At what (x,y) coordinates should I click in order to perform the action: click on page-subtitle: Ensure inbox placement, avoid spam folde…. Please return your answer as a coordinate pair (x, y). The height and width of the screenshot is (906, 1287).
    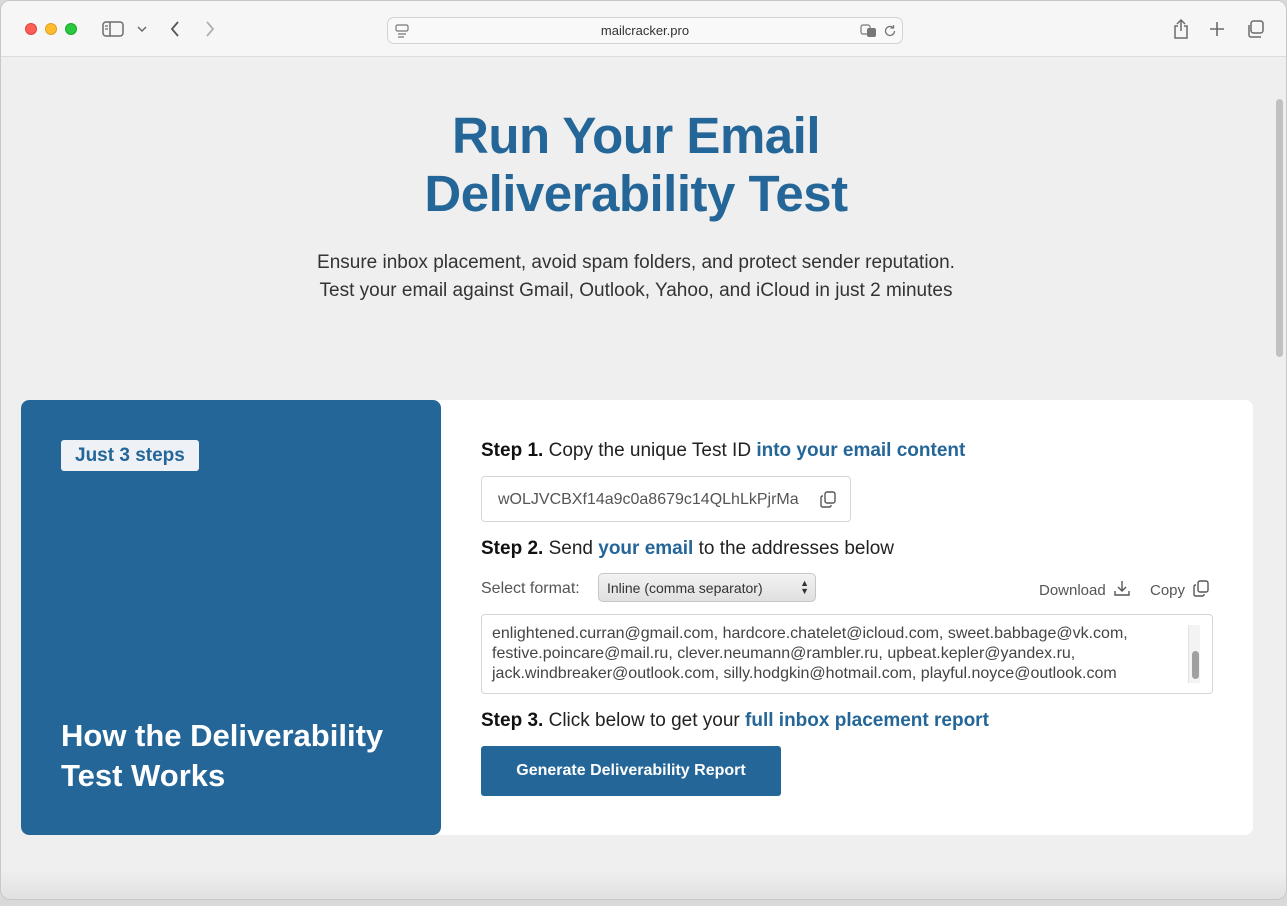
    Looking at the image, I should click on (636, 277).